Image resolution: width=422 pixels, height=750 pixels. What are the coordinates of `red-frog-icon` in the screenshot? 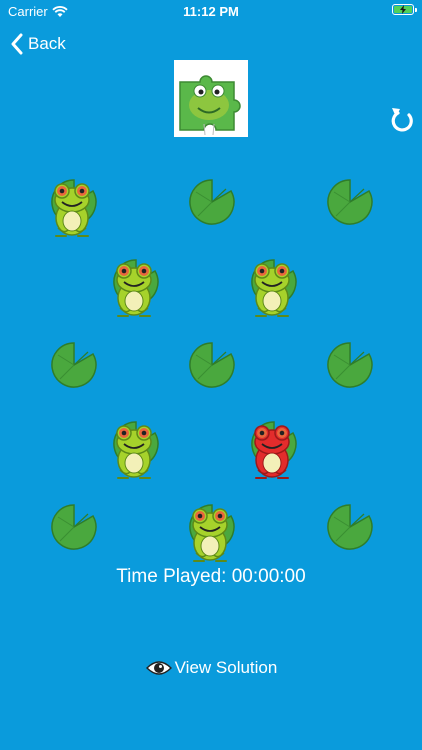 It's located at (272, 452).